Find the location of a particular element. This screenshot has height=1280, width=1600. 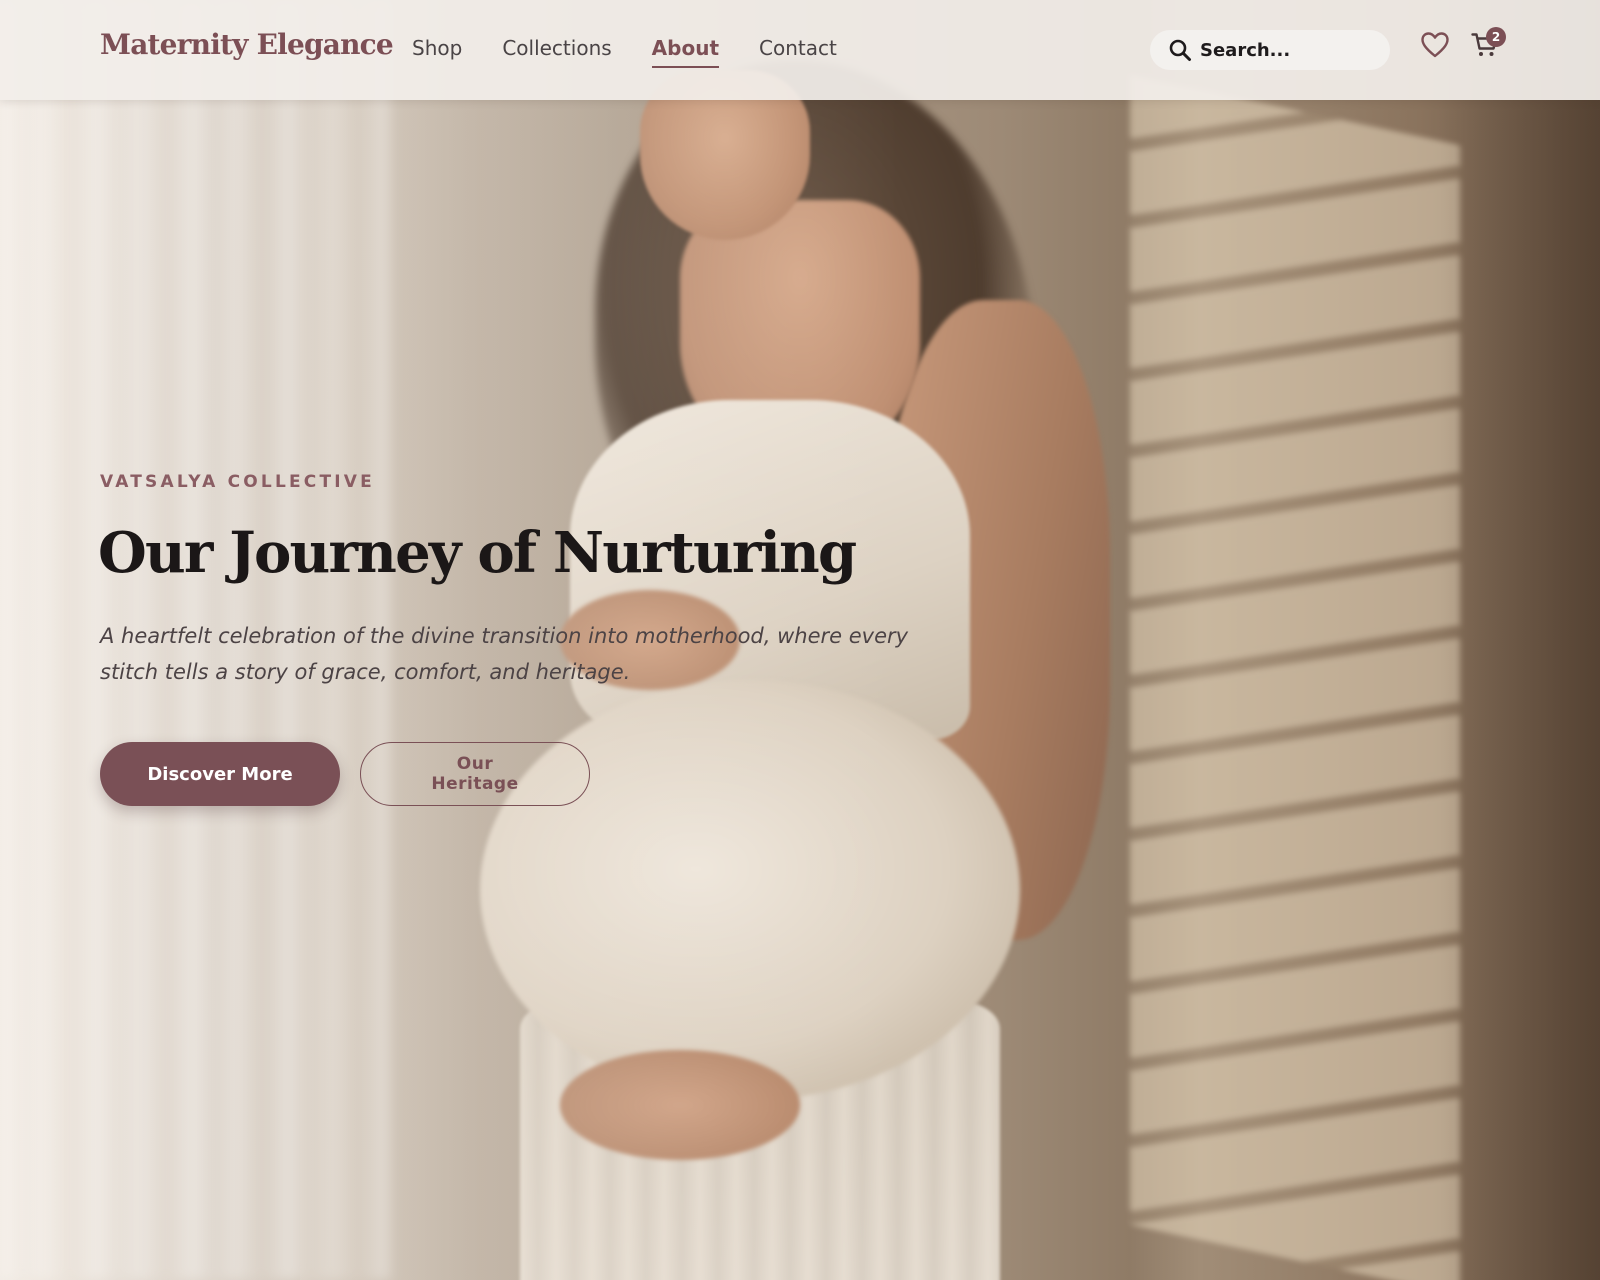

hero-eyebrow: VATSALYA COLLECTIVE is located at coordinates (237, 482).